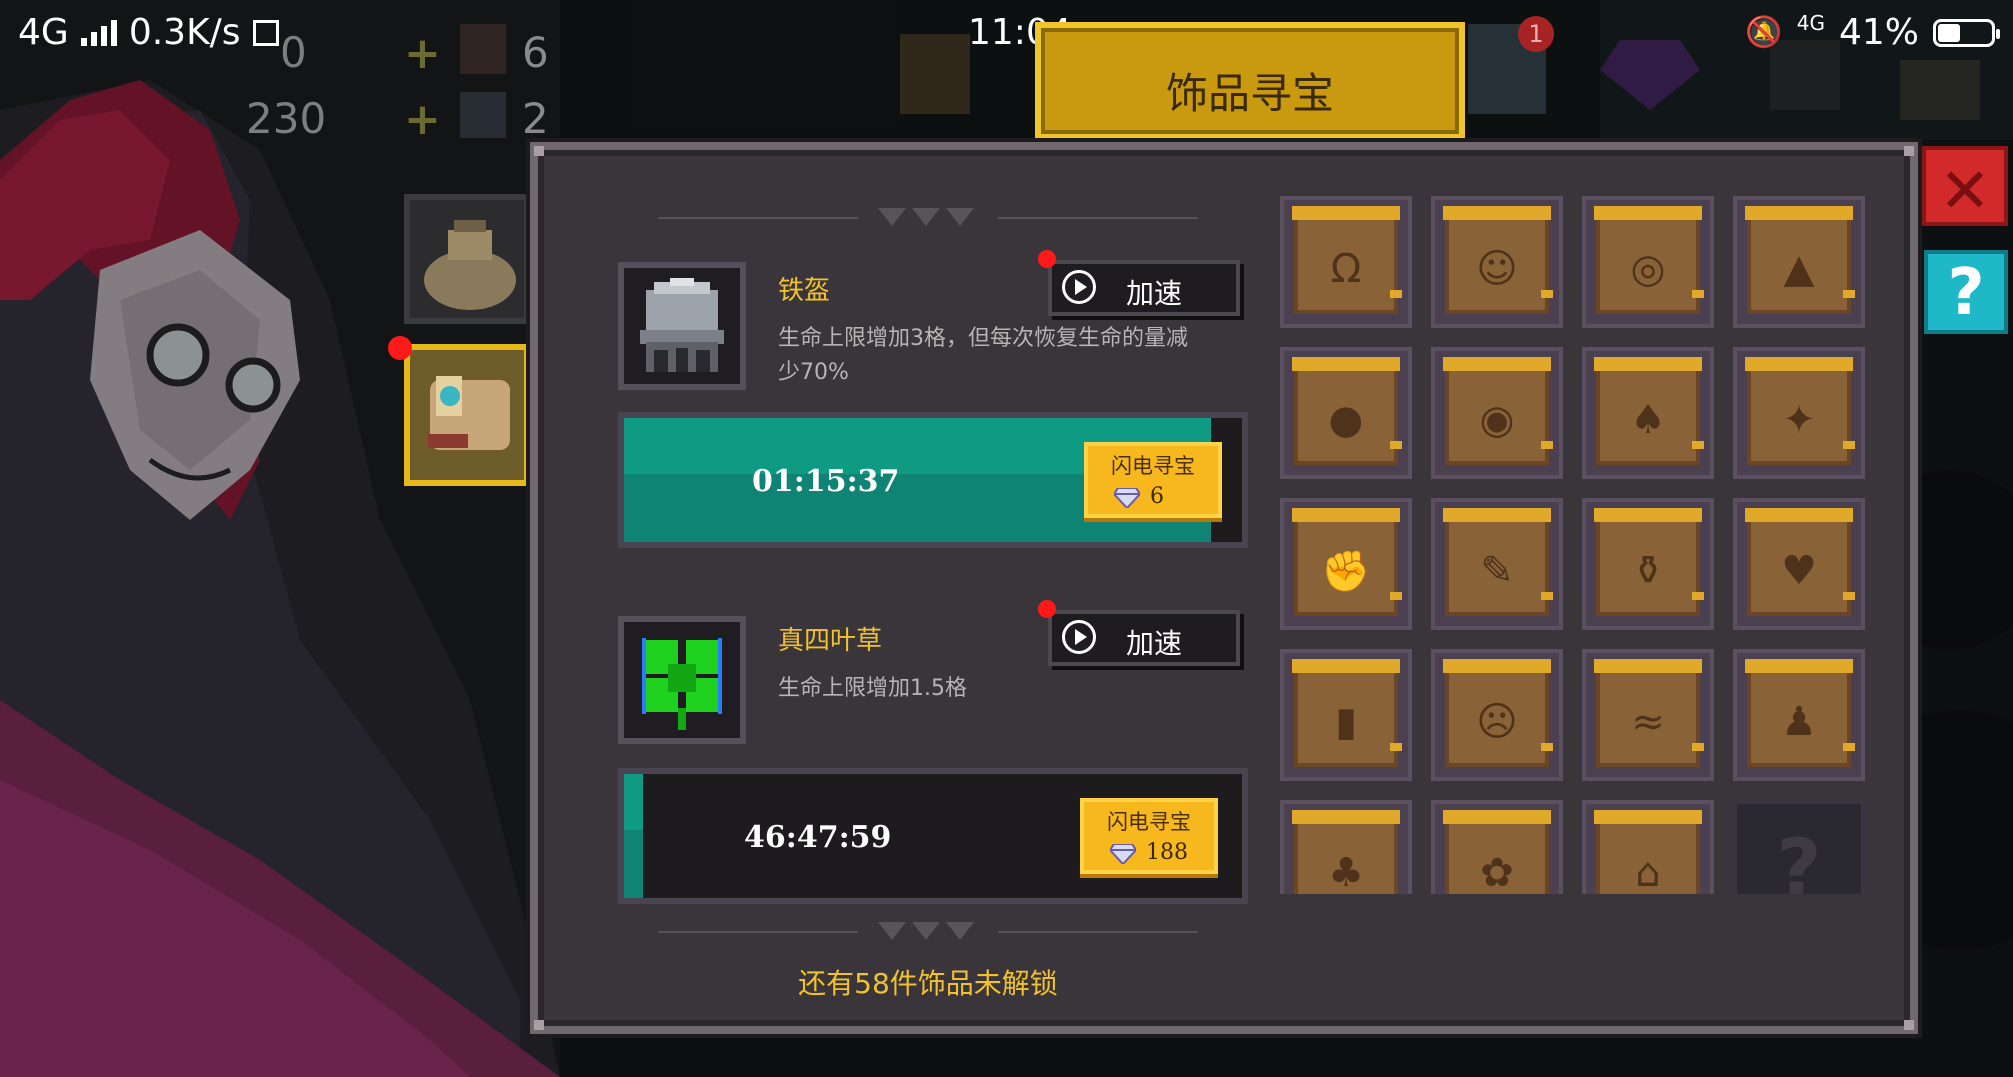 The width and height of the screenshot is (2013, 1077). I want to click on scroll-icon: Ω, so click(1347, 260).